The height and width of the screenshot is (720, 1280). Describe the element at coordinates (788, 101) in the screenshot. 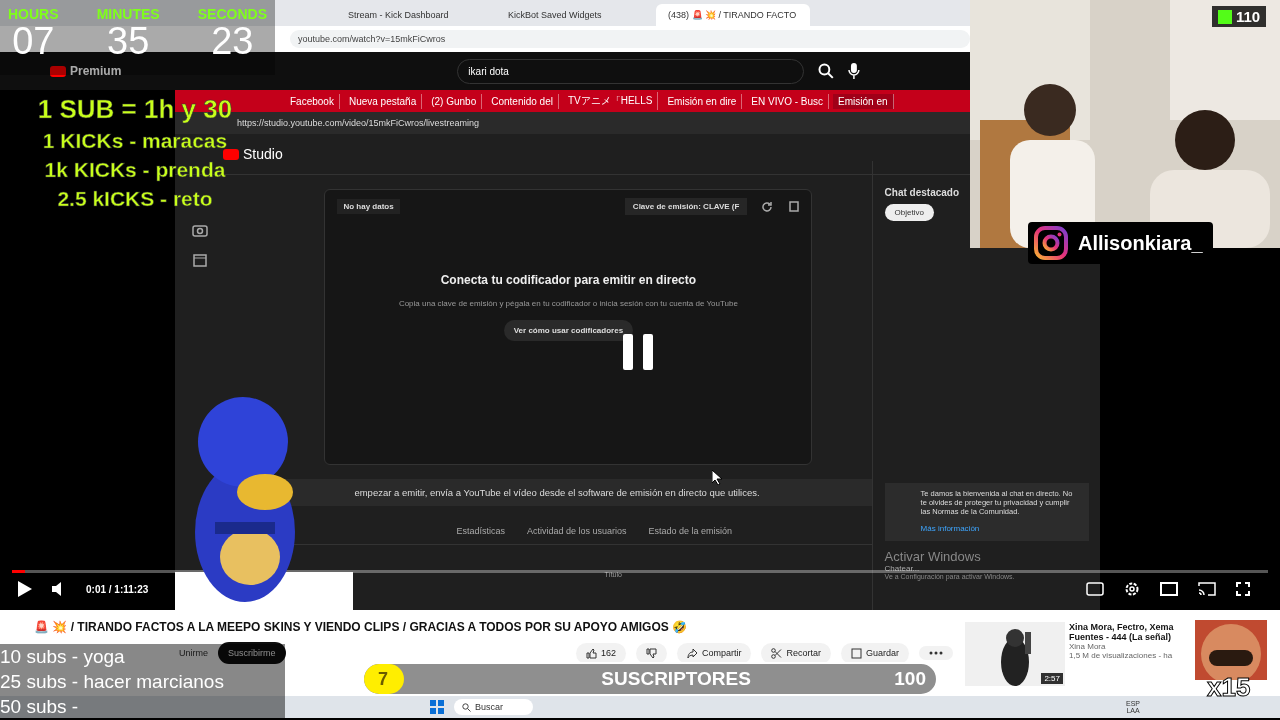

I see `browser-tab: EN VIVO - Busc` at that location.